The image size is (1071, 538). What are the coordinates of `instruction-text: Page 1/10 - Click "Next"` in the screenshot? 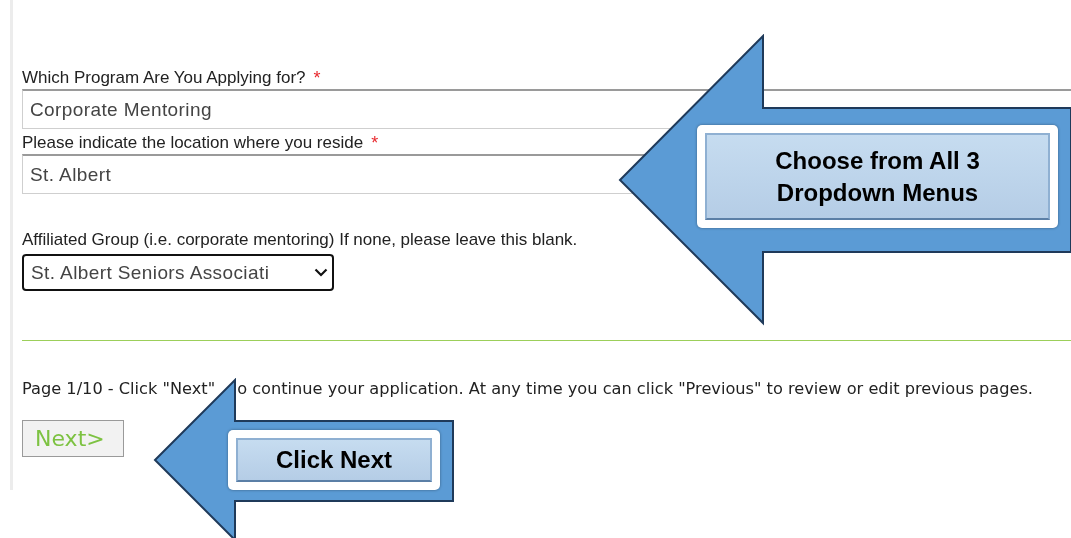 It's located at (119, 388).